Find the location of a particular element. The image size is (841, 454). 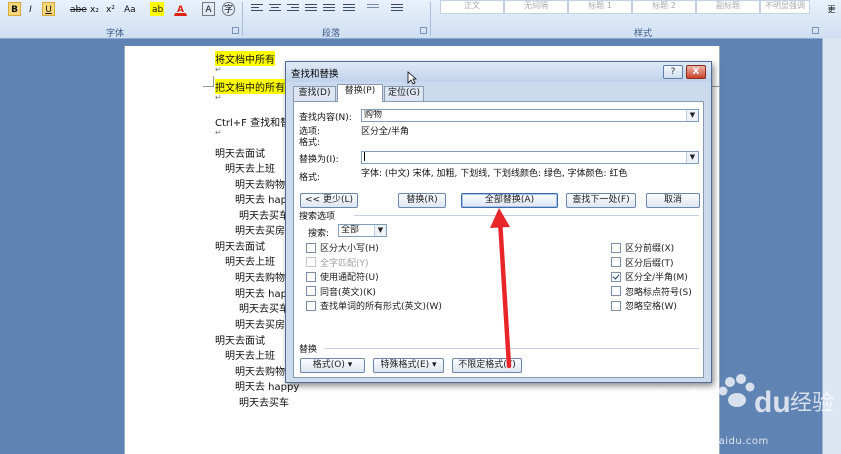

style-no-spacing: 无间隔 is located at coordinates (536, 7).